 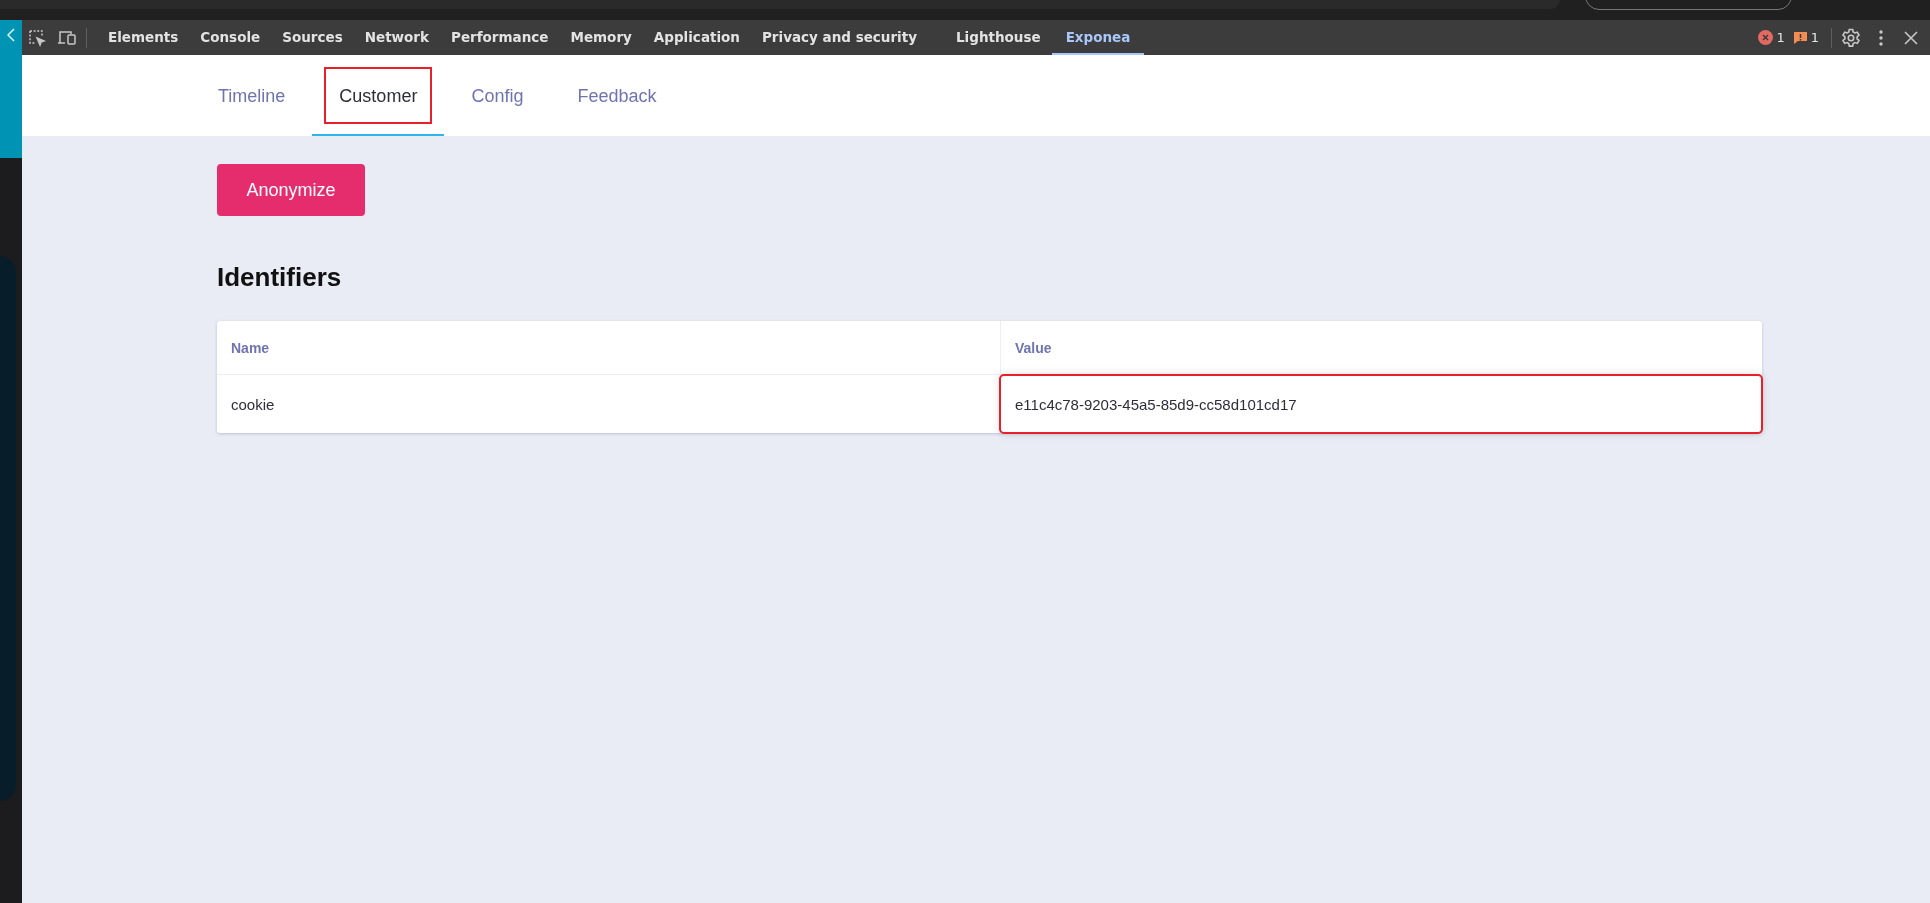 I want to click on warning-icon, so click(x=1800, y=37).